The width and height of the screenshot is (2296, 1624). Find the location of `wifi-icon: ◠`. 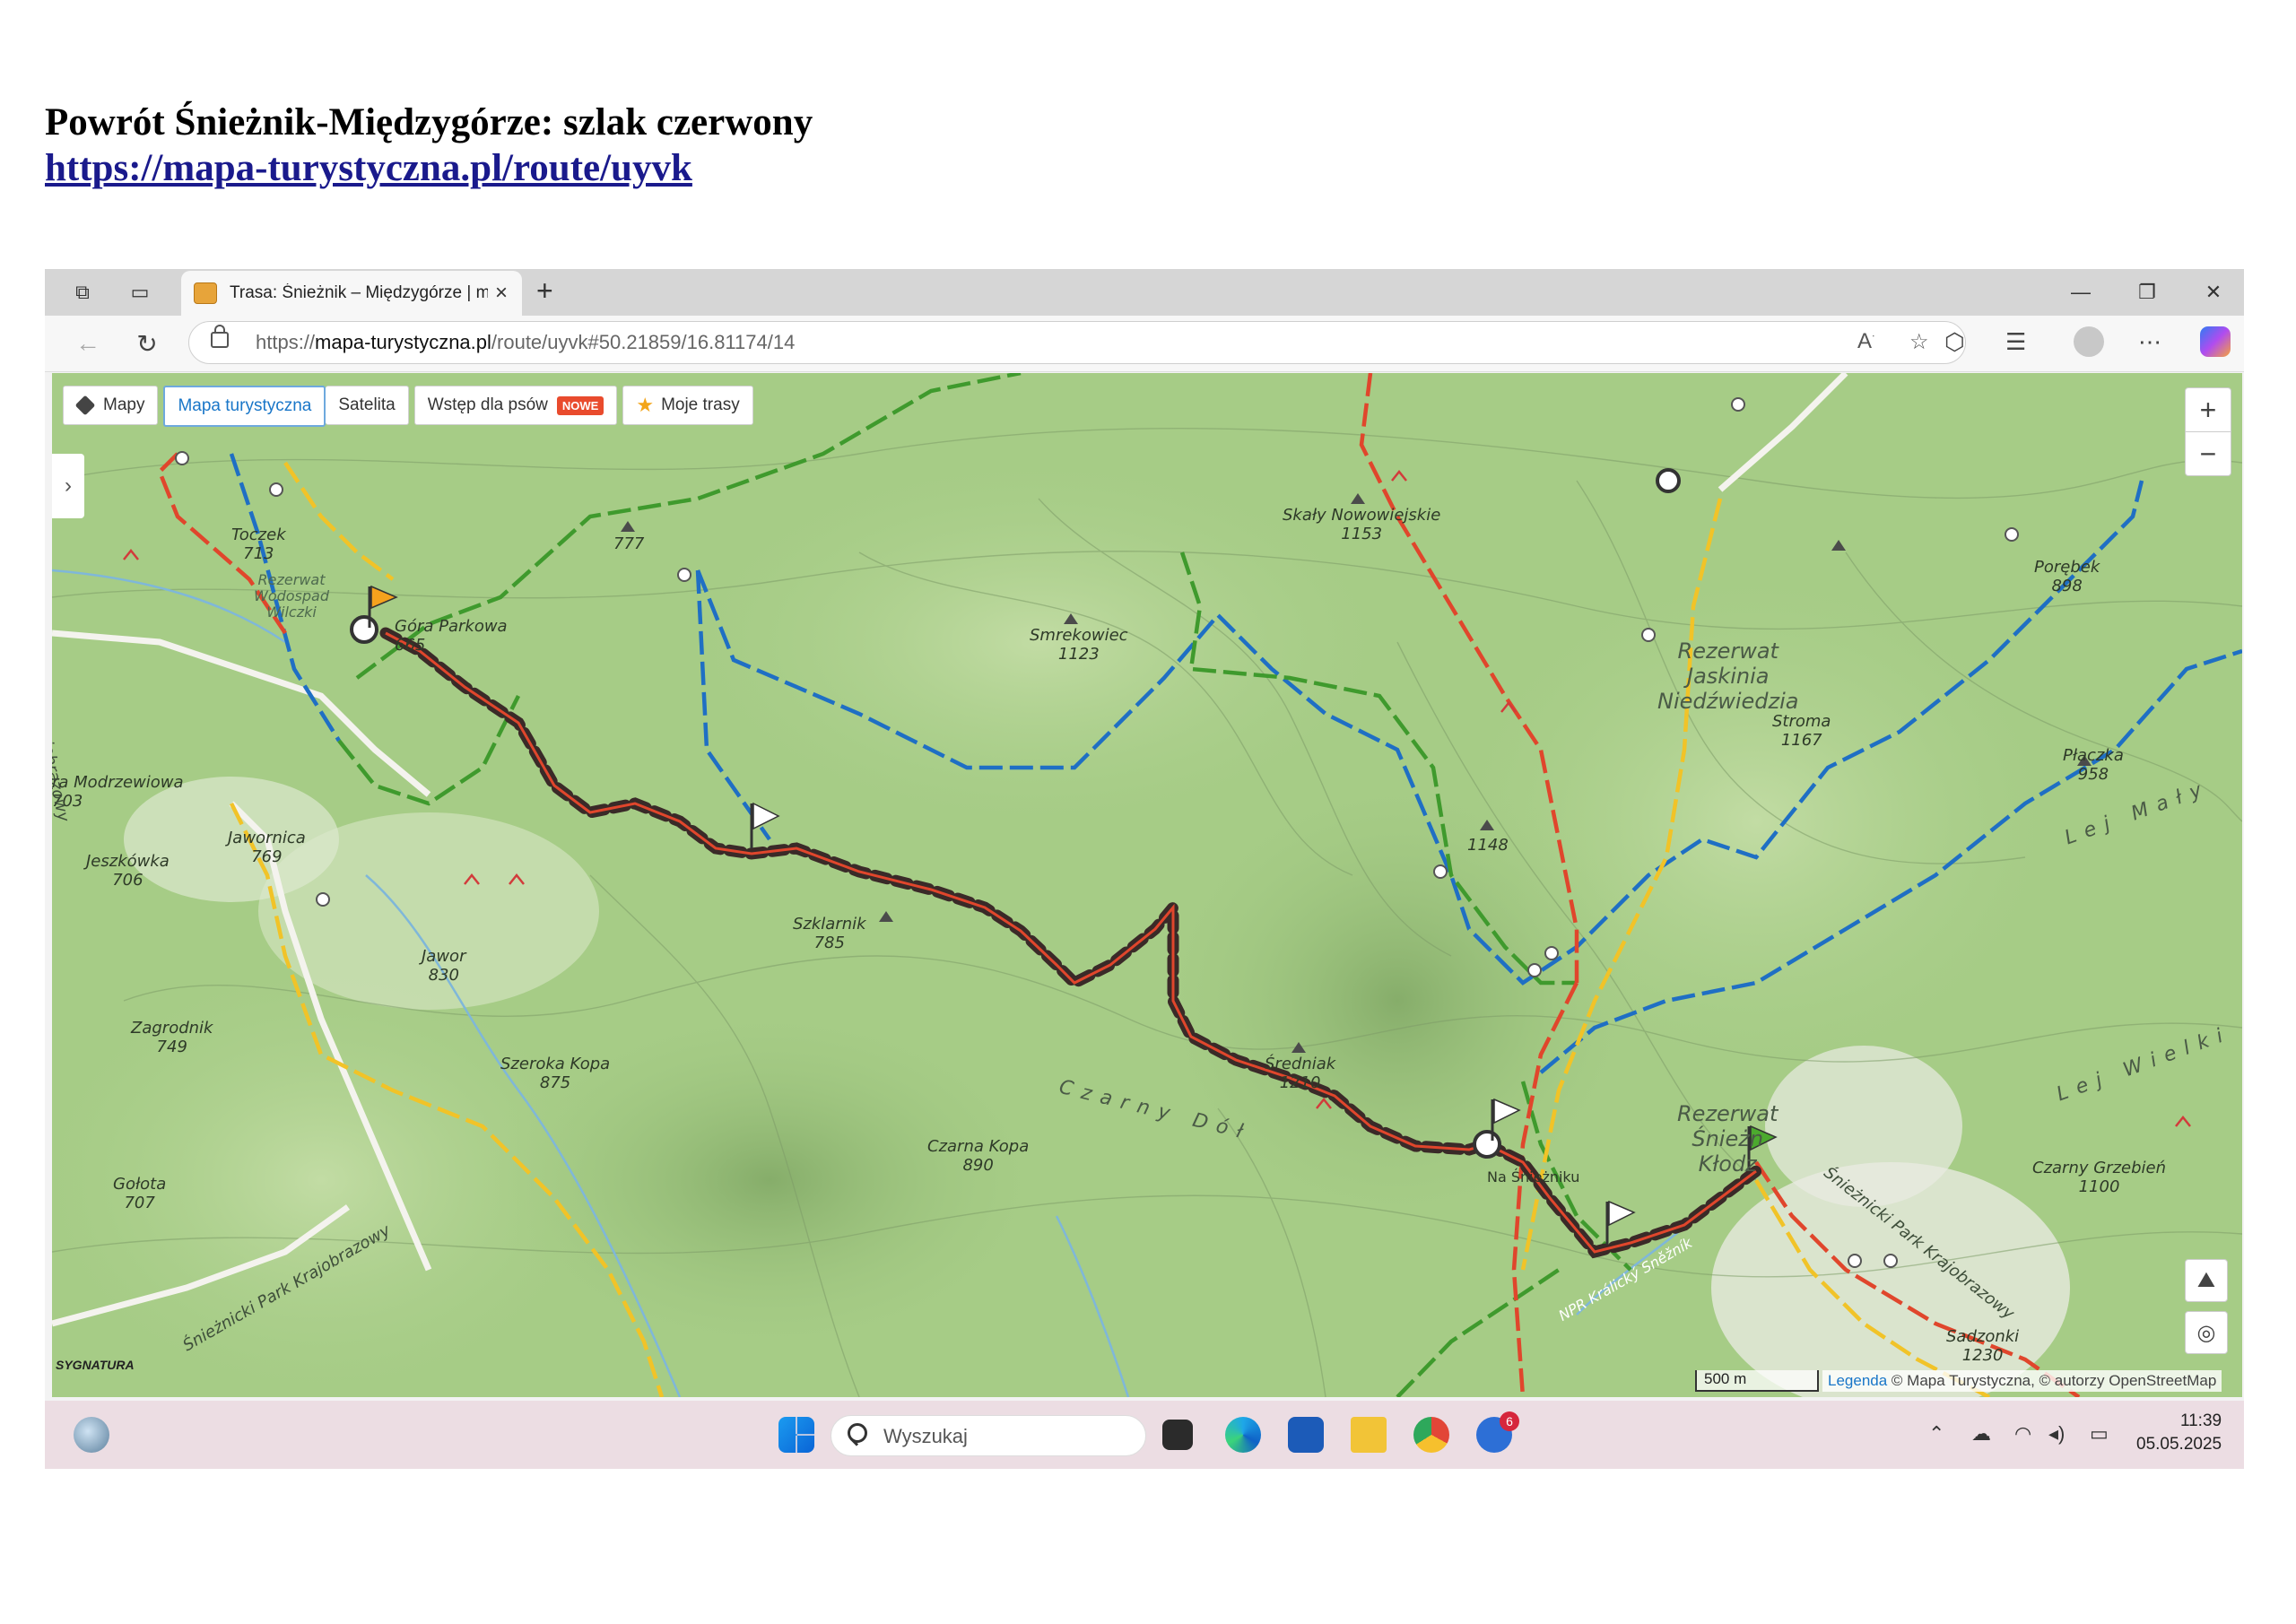

wifi-icon: ◠ is located at coordinates (2022, 1434).